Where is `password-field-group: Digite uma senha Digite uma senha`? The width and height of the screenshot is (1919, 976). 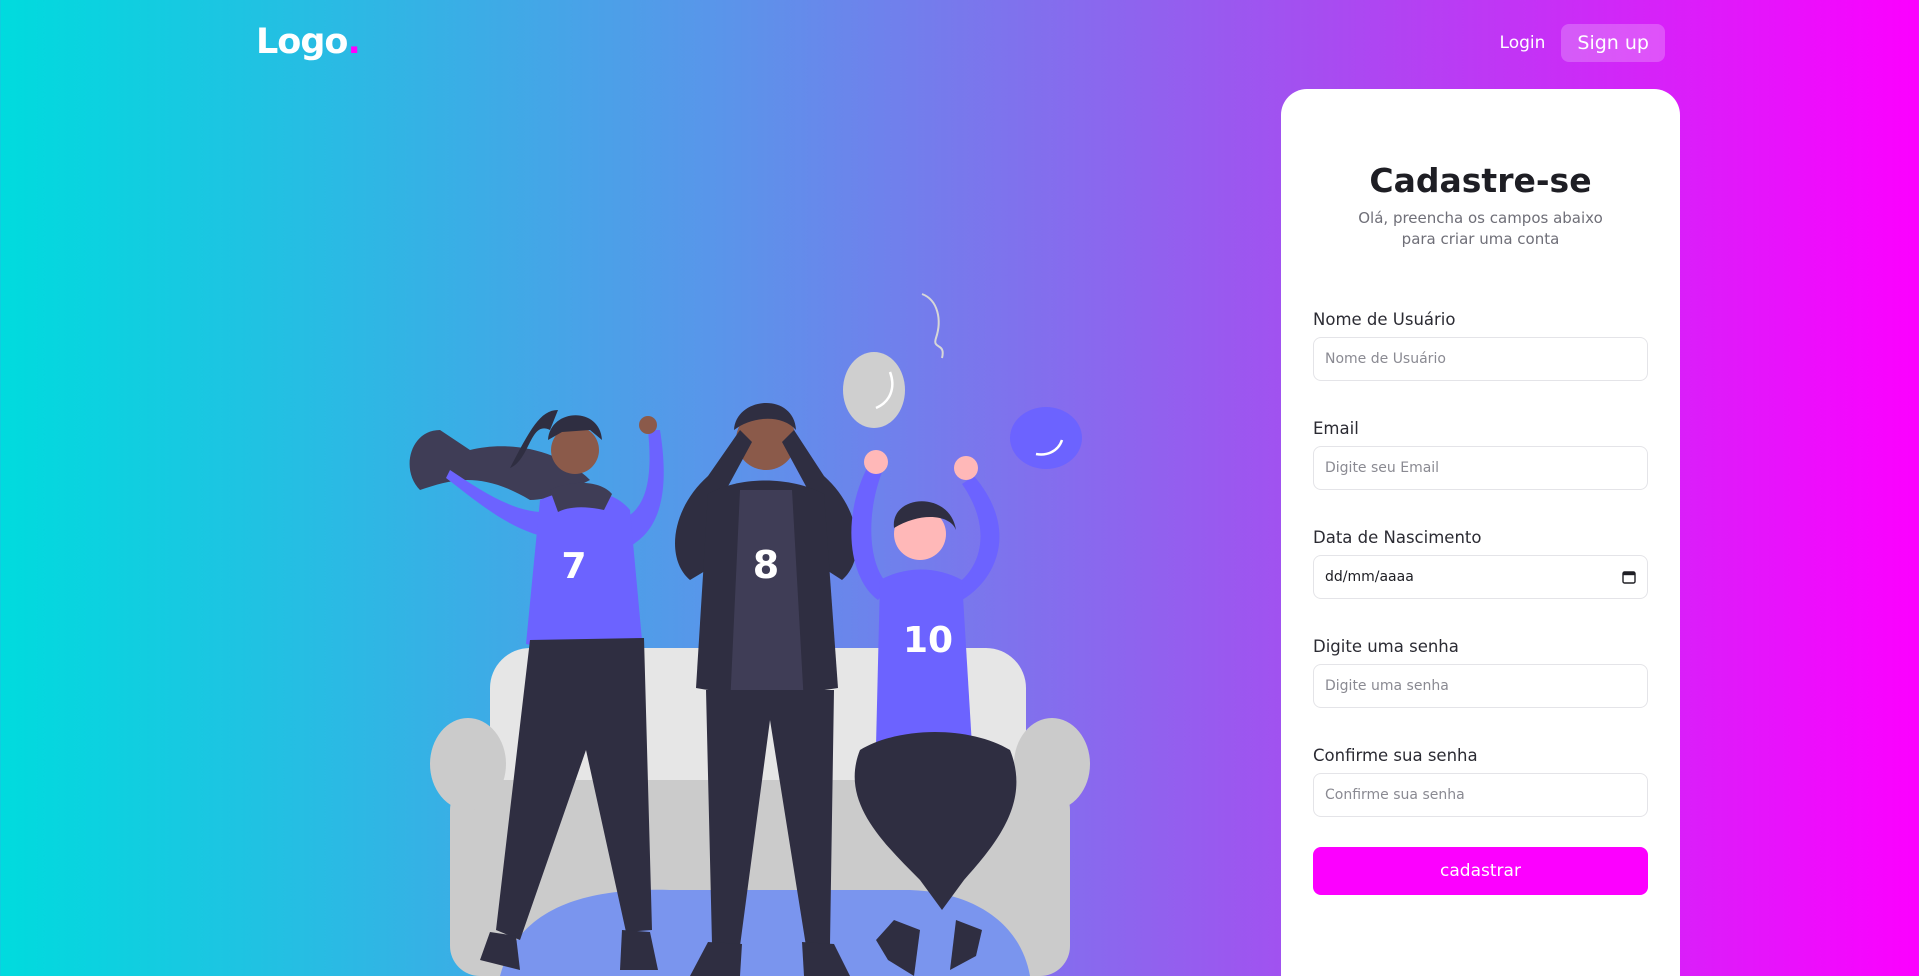
password-field-group: Digite uma senha Digite uma senha is located at coordinates (1480, 672).